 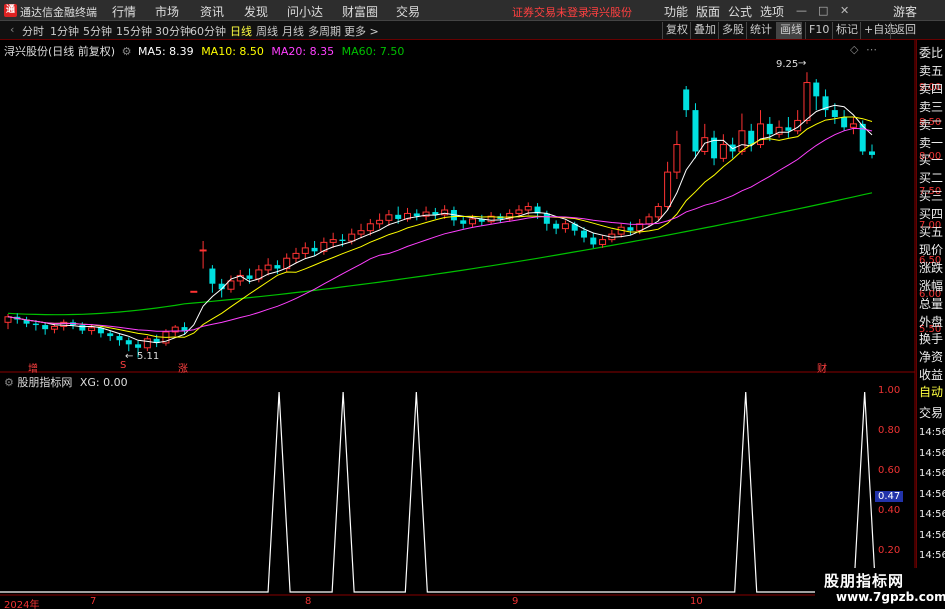 What do you see at coordinates (864, 581) in the screenshot?
I see `watermark-title: 股朋指标网` at bounding box center [864, 581].